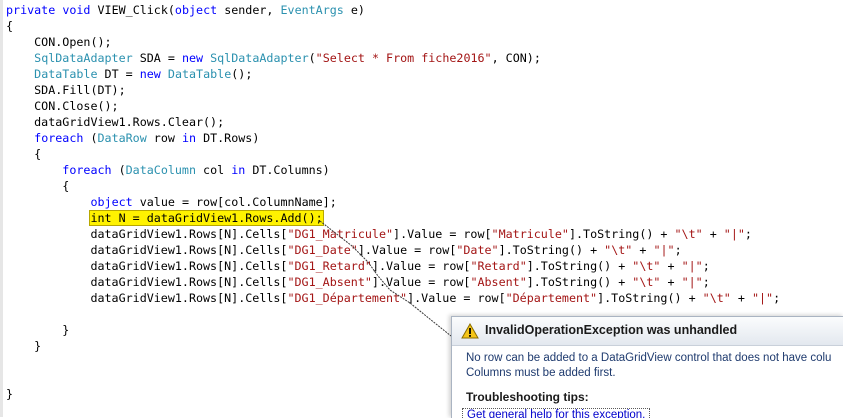  Describe the element at coordinates (249, 10) in the screenshot. I see `code-token: sender,` at that location.